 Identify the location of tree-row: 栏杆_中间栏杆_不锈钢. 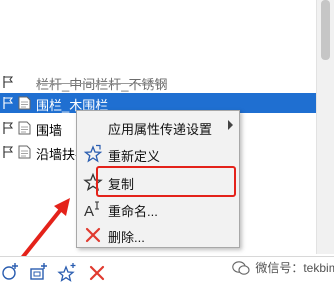
(158, 82).